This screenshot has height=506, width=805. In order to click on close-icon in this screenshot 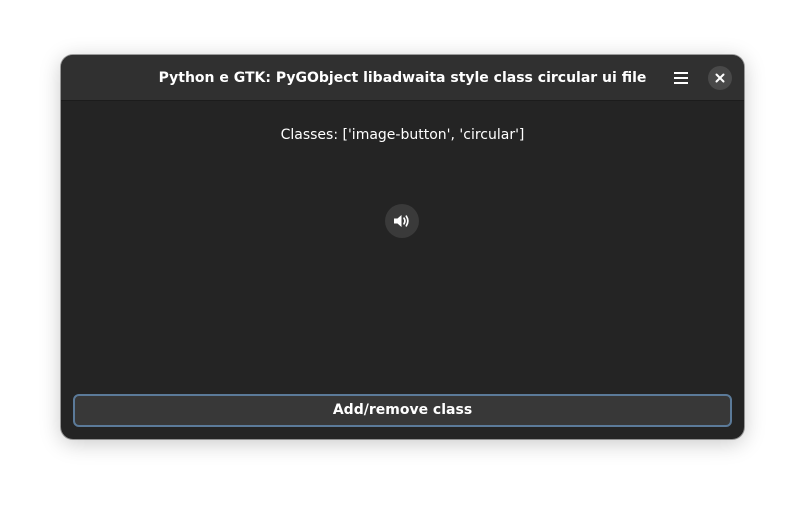, I will do `click(720, 78)`.